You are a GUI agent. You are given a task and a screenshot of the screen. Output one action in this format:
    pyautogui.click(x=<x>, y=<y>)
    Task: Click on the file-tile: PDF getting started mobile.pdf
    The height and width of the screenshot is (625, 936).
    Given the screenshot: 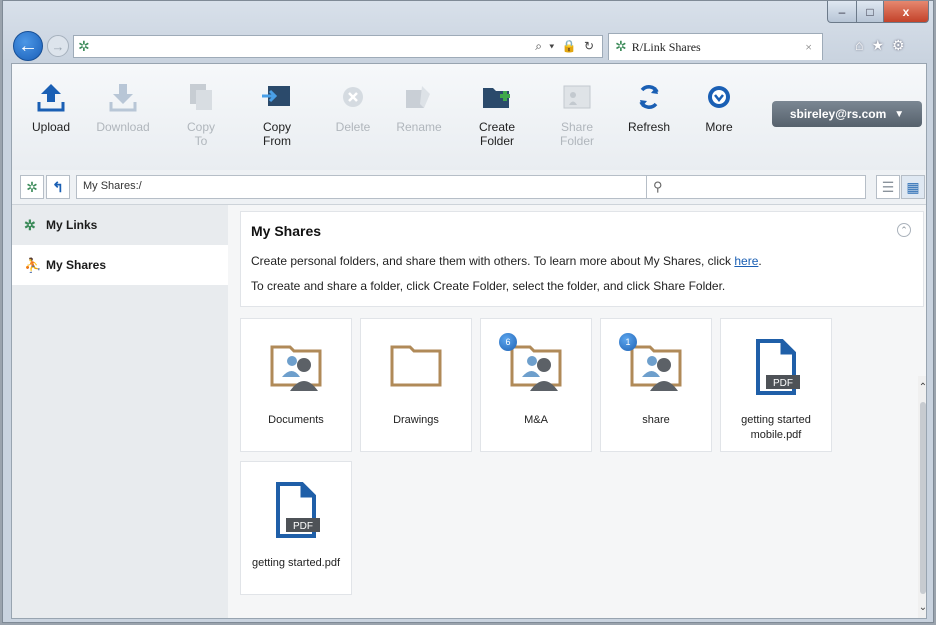 What is the action you would take?
    pyautogui.click(x=776, y=385)
    